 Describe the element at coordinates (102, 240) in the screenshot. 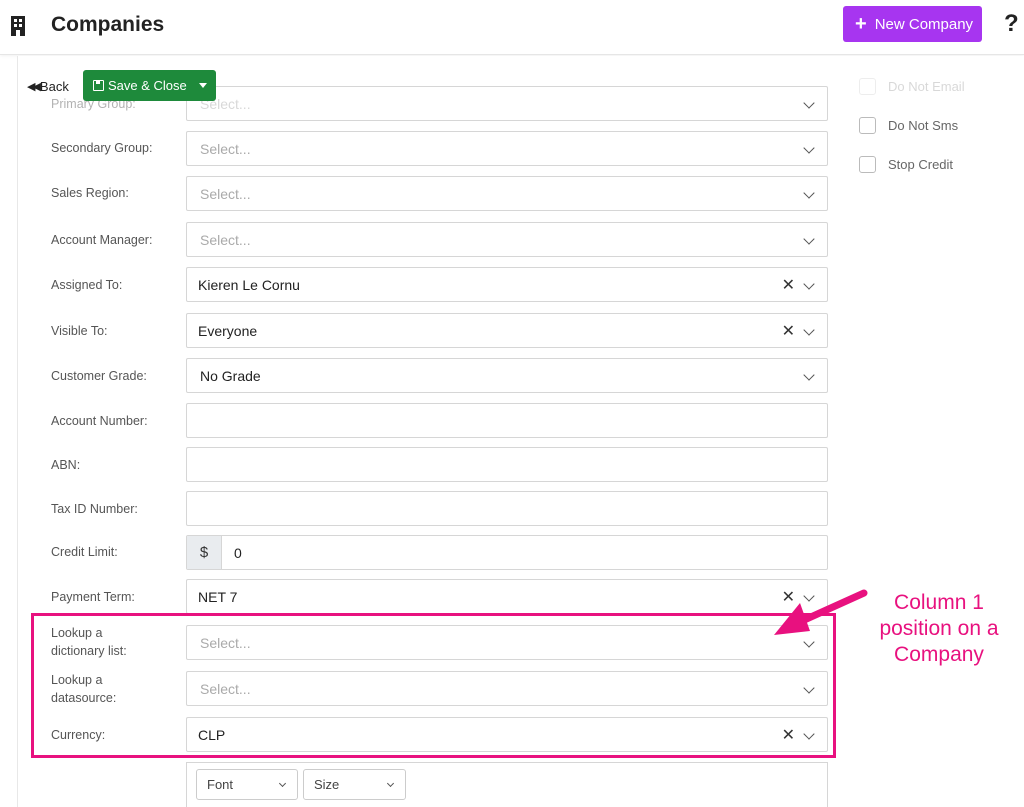

I see `account-manager-label: Account Manager:` at that location.